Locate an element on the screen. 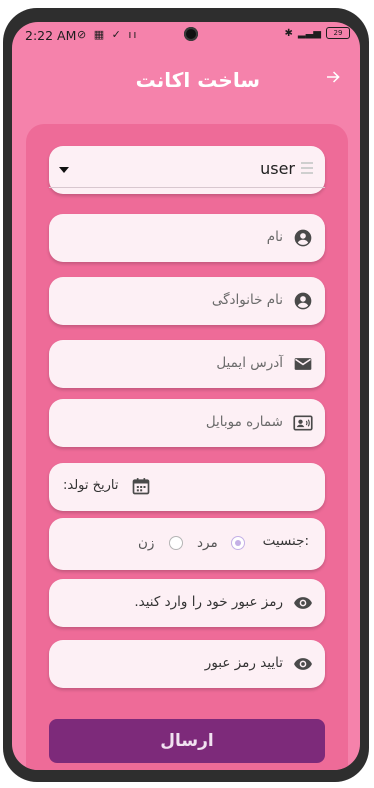  gender-radio-male is located at coordinates (238, 543).